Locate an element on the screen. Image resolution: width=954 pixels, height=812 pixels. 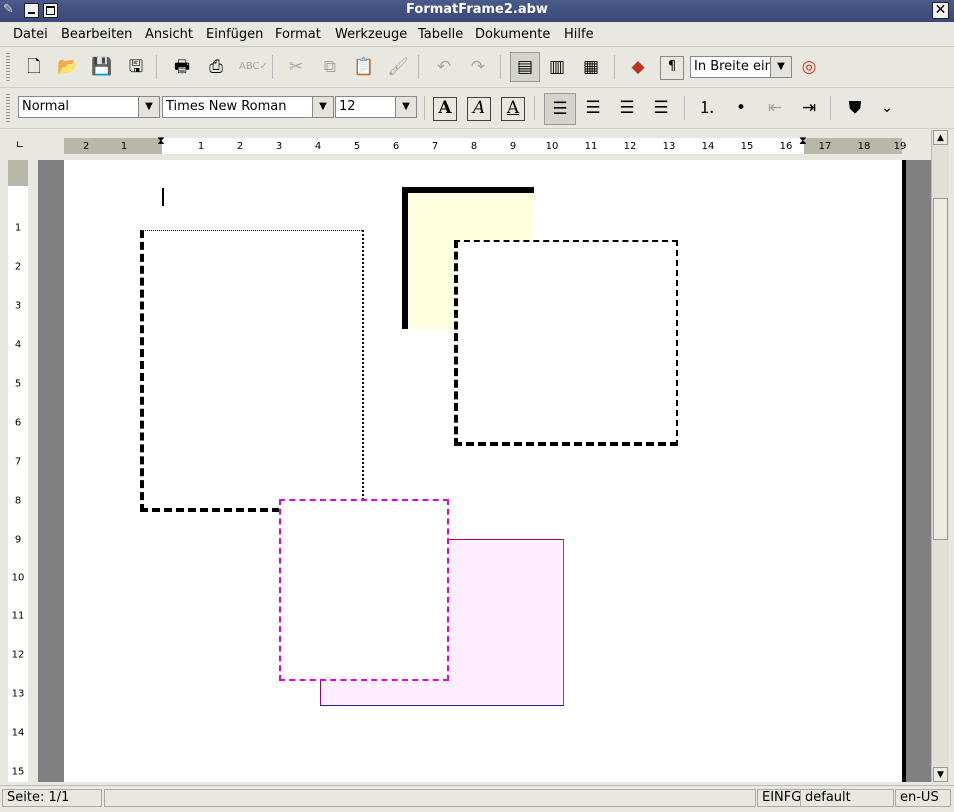
underline-button: A is located at coordinates (513, 109).